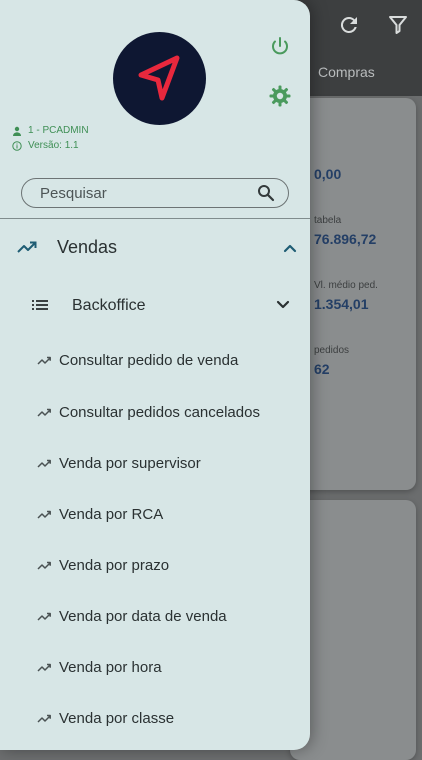 This screenshot has width=422, height=760. I want to click on list-icon, so click(40, 305).